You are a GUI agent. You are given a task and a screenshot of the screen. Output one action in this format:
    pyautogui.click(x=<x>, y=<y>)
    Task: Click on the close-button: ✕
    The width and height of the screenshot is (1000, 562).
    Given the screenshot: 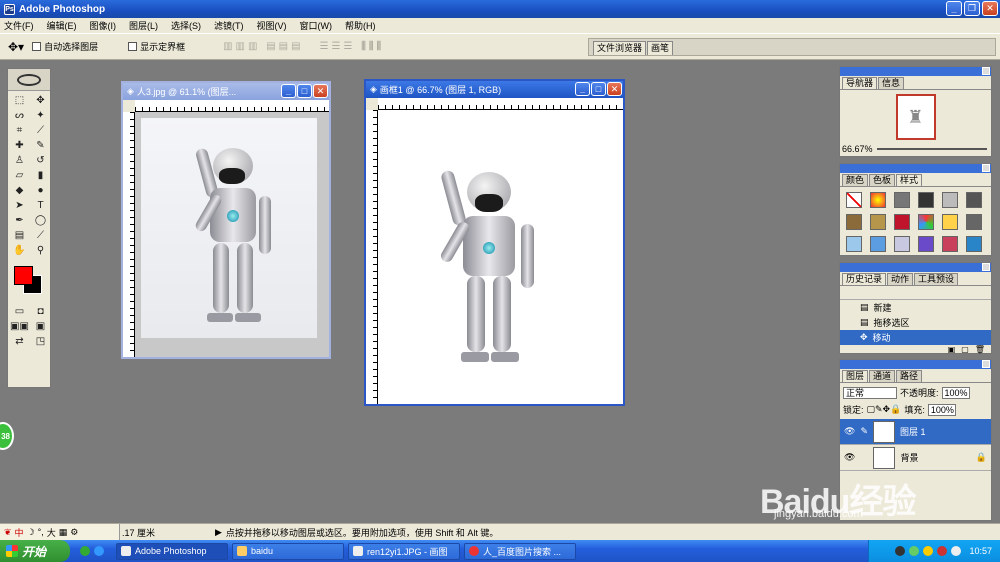 What is the action you would take?
    pyautogui.click(x=990, y=8)
    